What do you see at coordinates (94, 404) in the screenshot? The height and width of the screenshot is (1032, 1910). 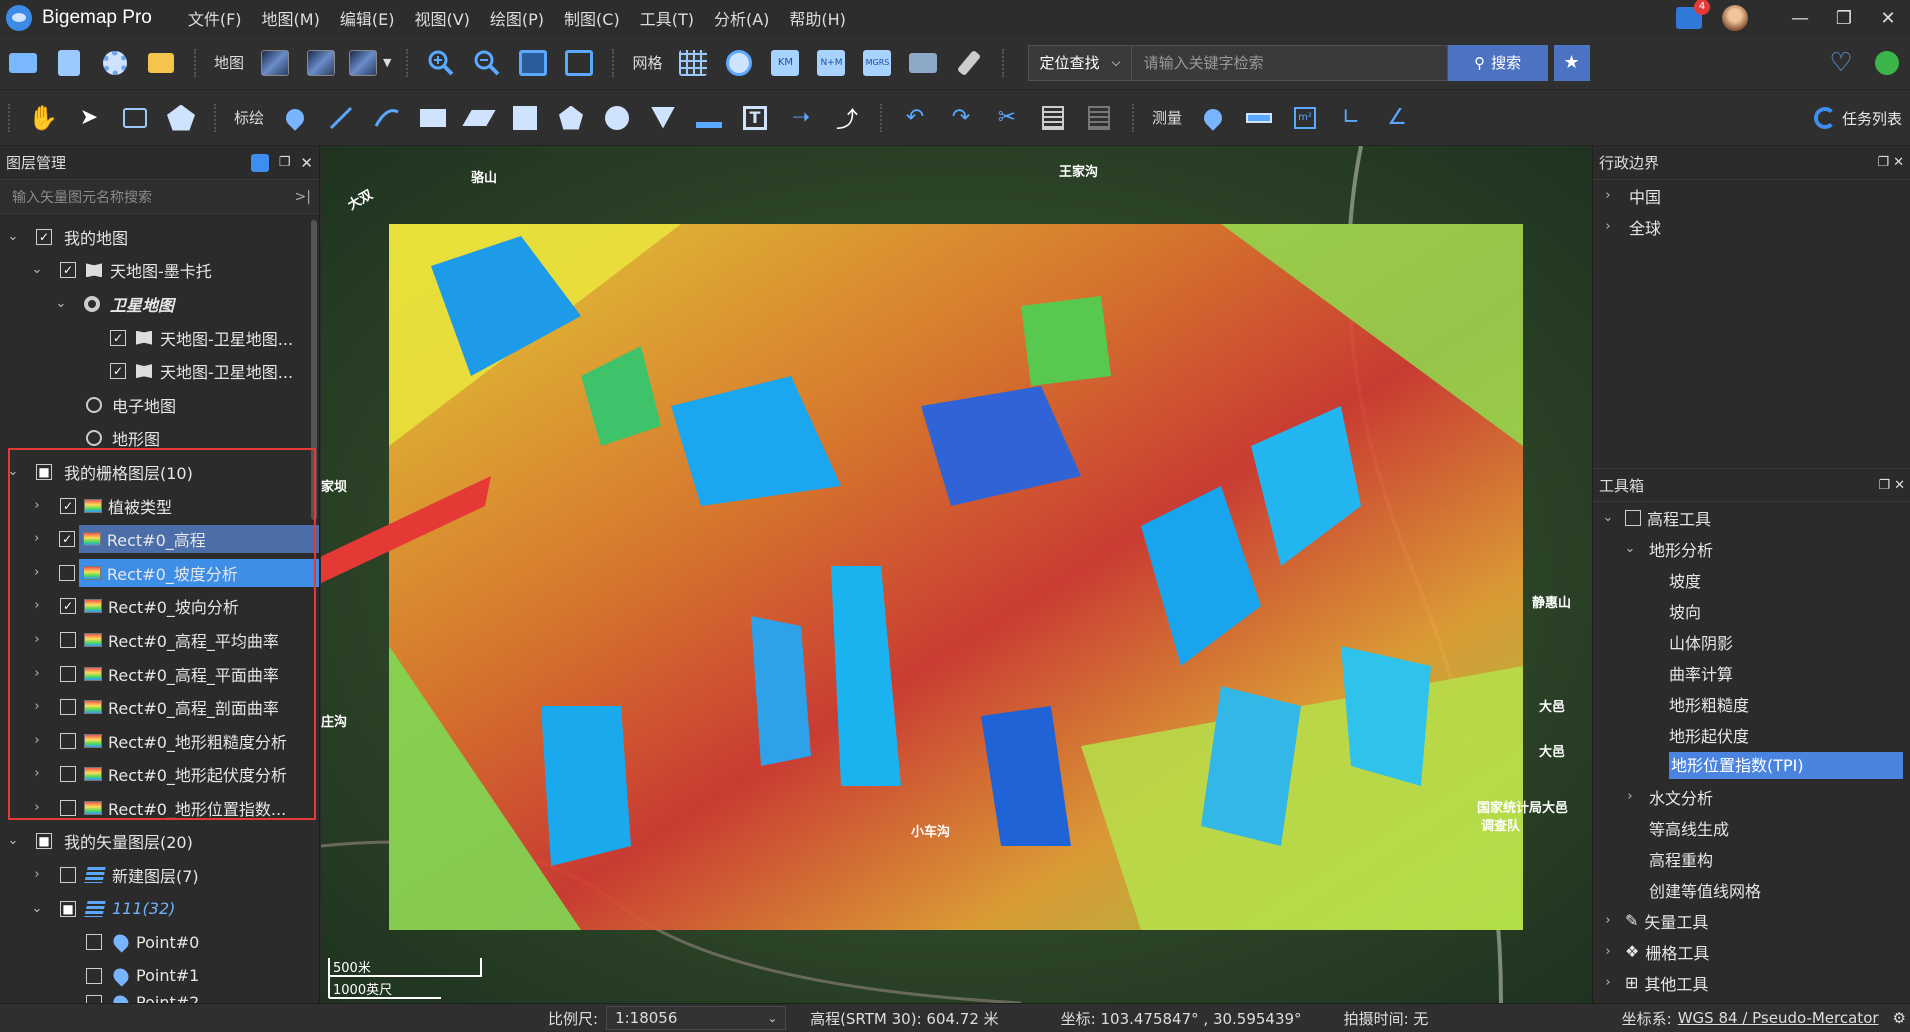 I see `radio` at bounding box center [94, 404].